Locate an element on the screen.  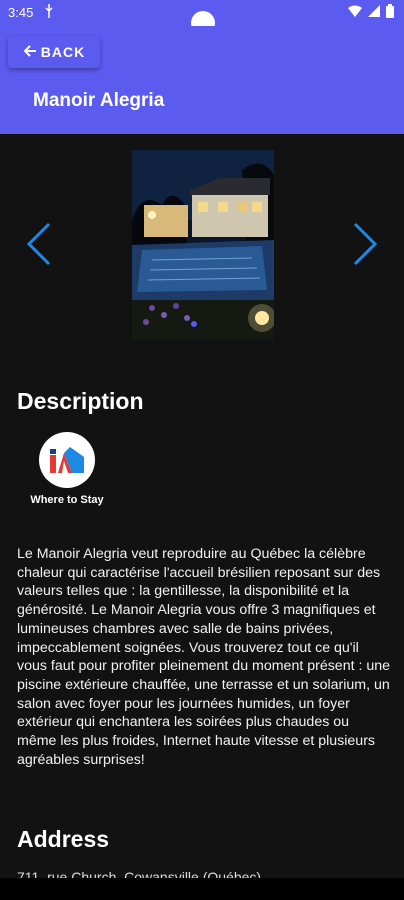
battery-icon is located at coordinates (390, 12).